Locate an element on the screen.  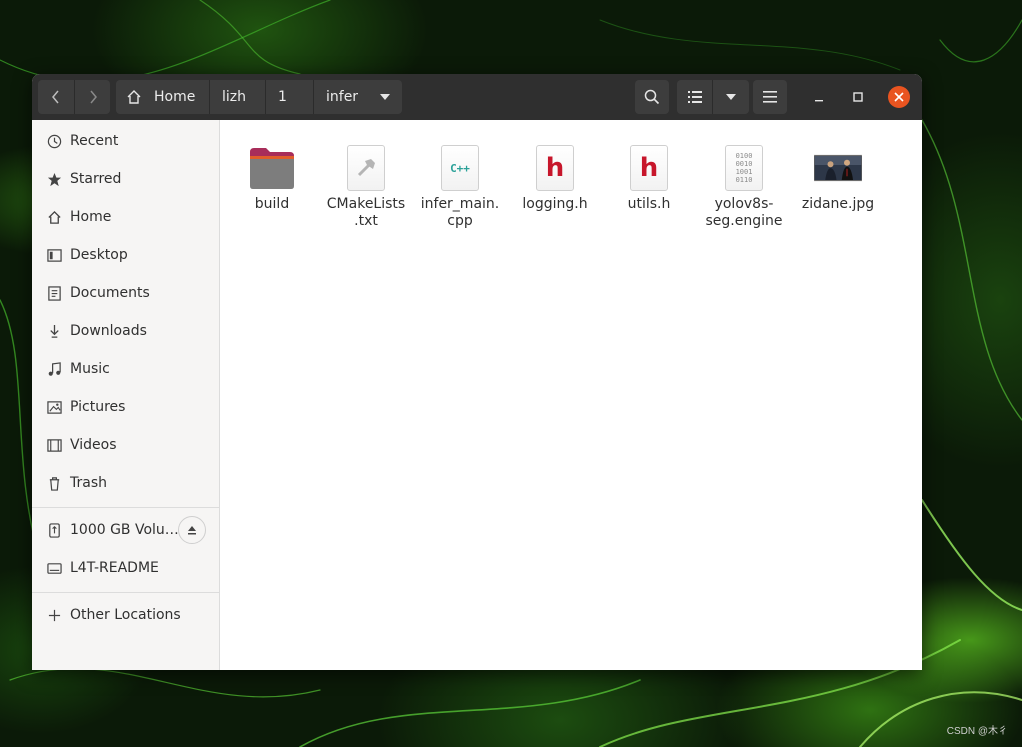
picture-icon is located at coordinates (54, 407).